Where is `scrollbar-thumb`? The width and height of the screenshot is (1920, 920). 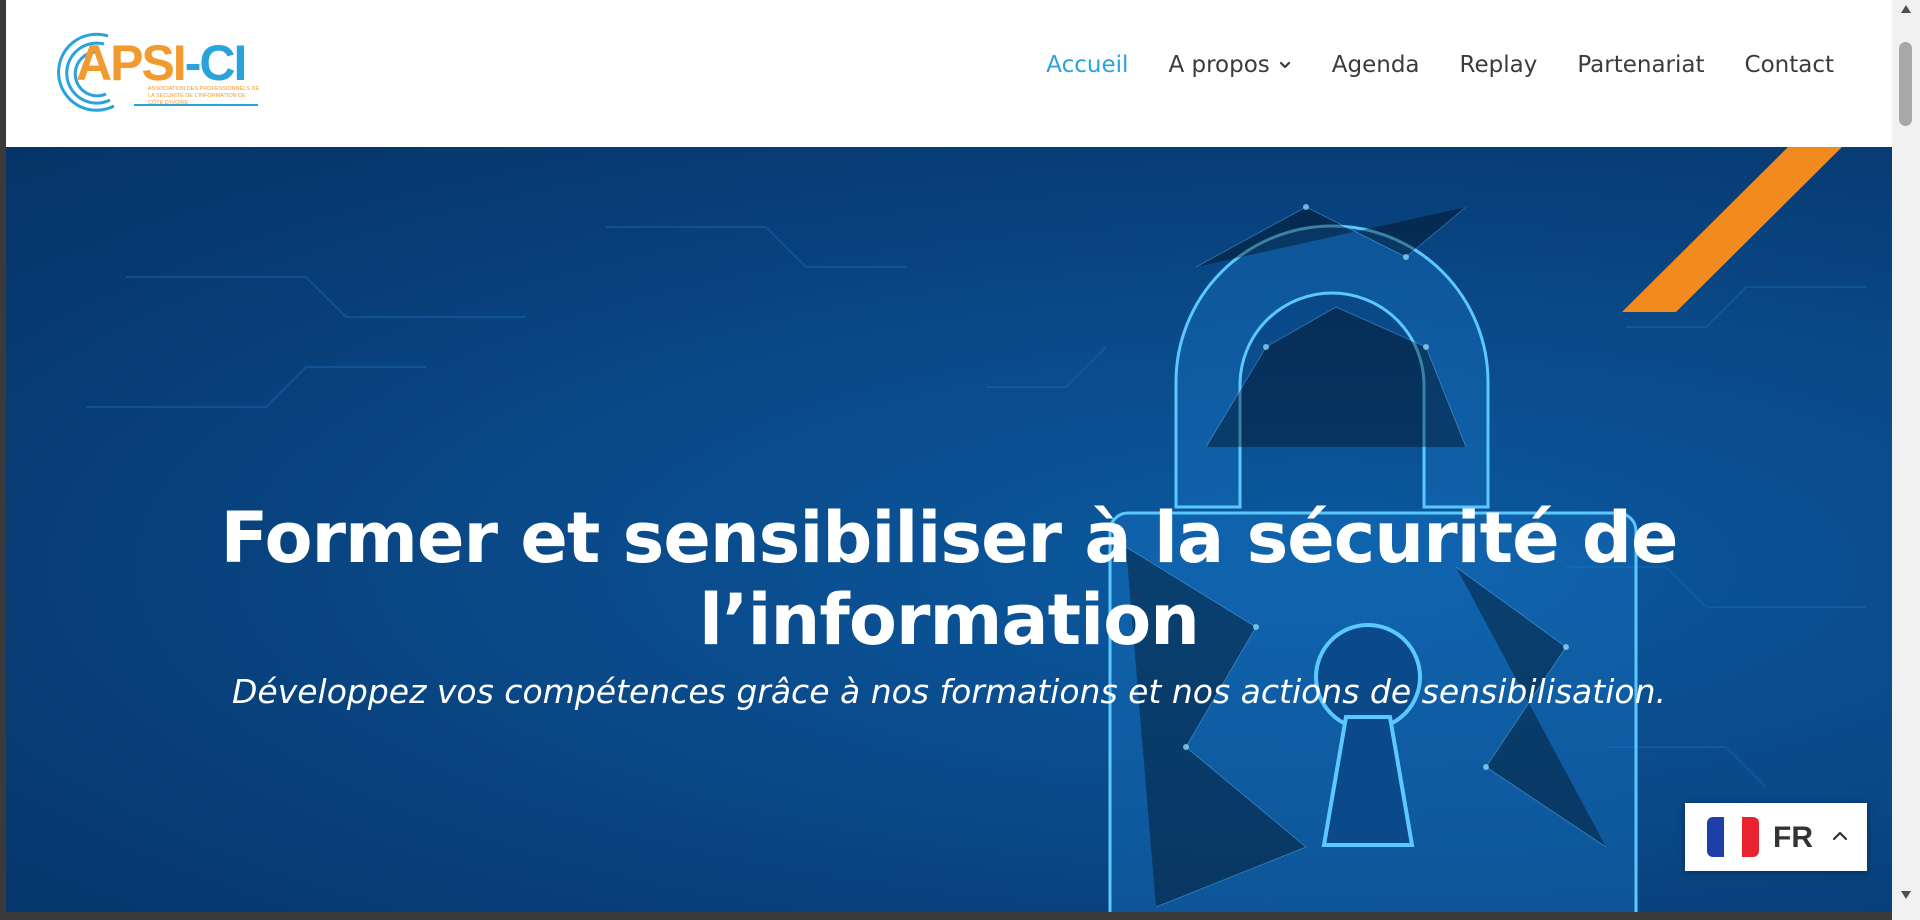 scrollbar-thumb is located at coordinates (1905, 84).